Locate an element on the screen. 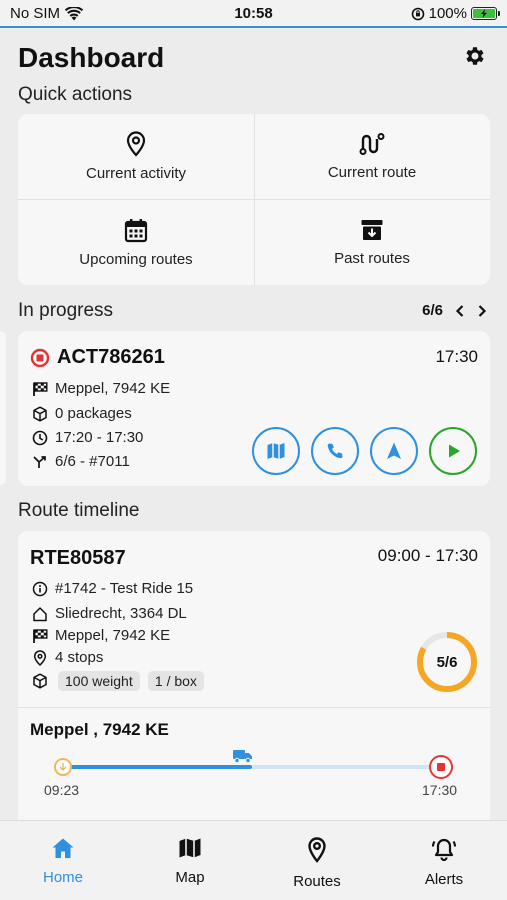 This screenshot has height=900, width=507. navigation-arrow-icon is located at coordinates (394, 450).